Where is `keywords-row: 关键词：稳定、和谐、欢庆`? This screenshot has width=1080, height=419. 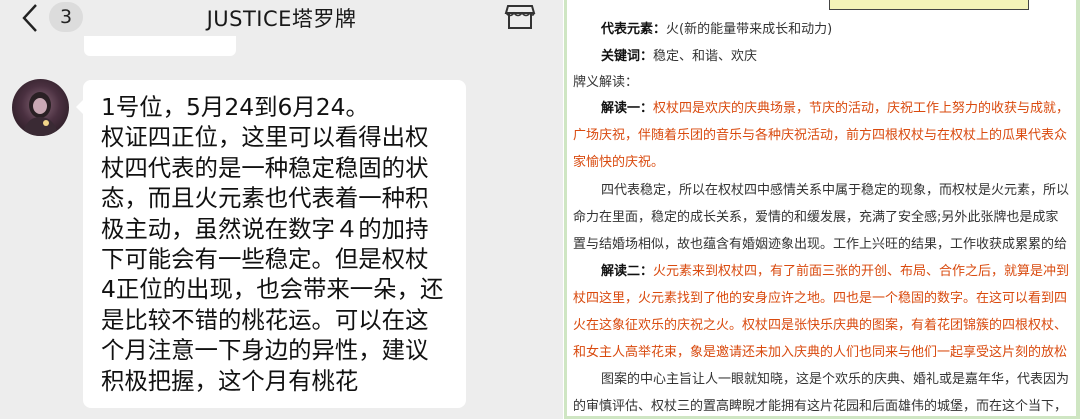 keywords-row: 关键词：稳定、和谐、欢庆 is located at coordinates (679, 57).